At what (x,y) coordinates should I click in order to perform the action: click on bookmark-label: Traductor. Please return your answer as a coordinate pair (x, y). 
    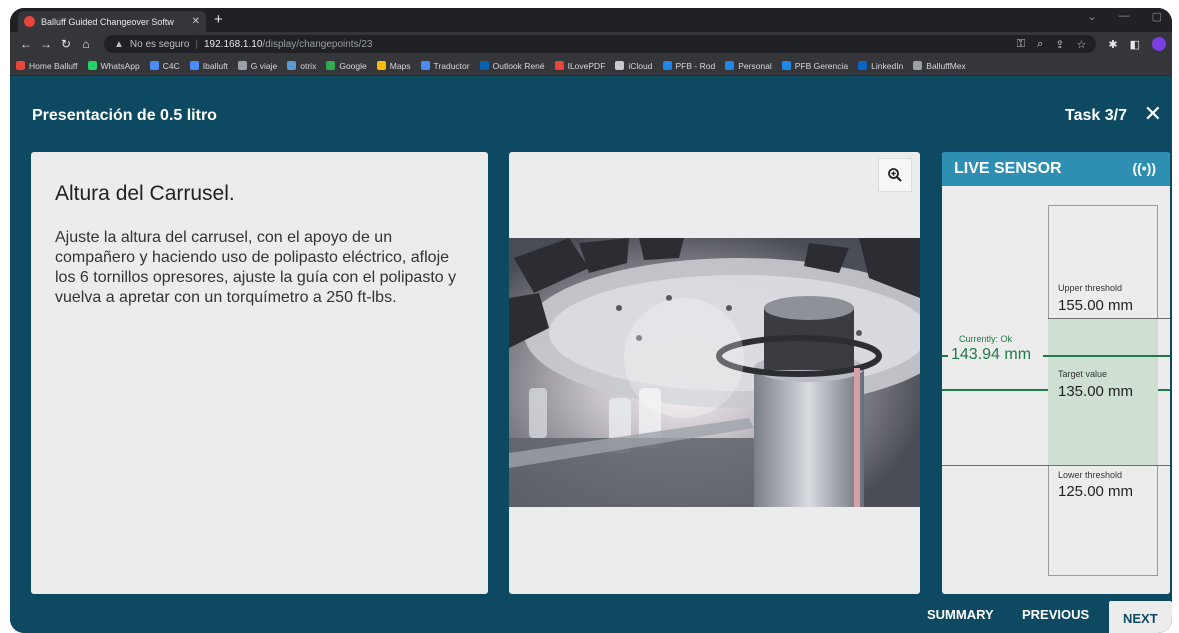
    Looking at the image, I should click on (451, 65).